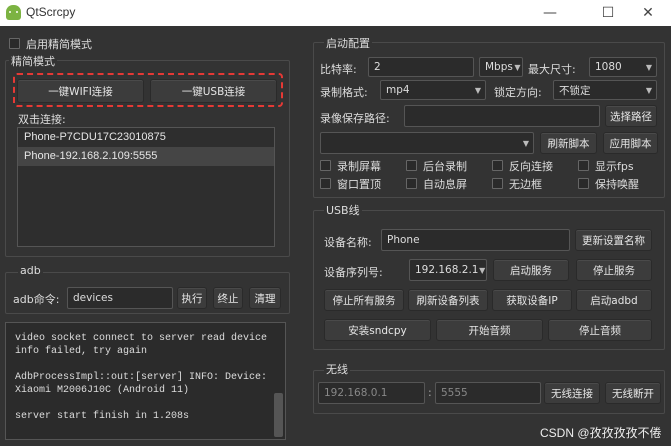 The height and width of the screenshot is (446, 671). Describe the element at coordinates (364, 300) in the screenshot. I see `stop-all-services-button: 停止所有服务` at that location.